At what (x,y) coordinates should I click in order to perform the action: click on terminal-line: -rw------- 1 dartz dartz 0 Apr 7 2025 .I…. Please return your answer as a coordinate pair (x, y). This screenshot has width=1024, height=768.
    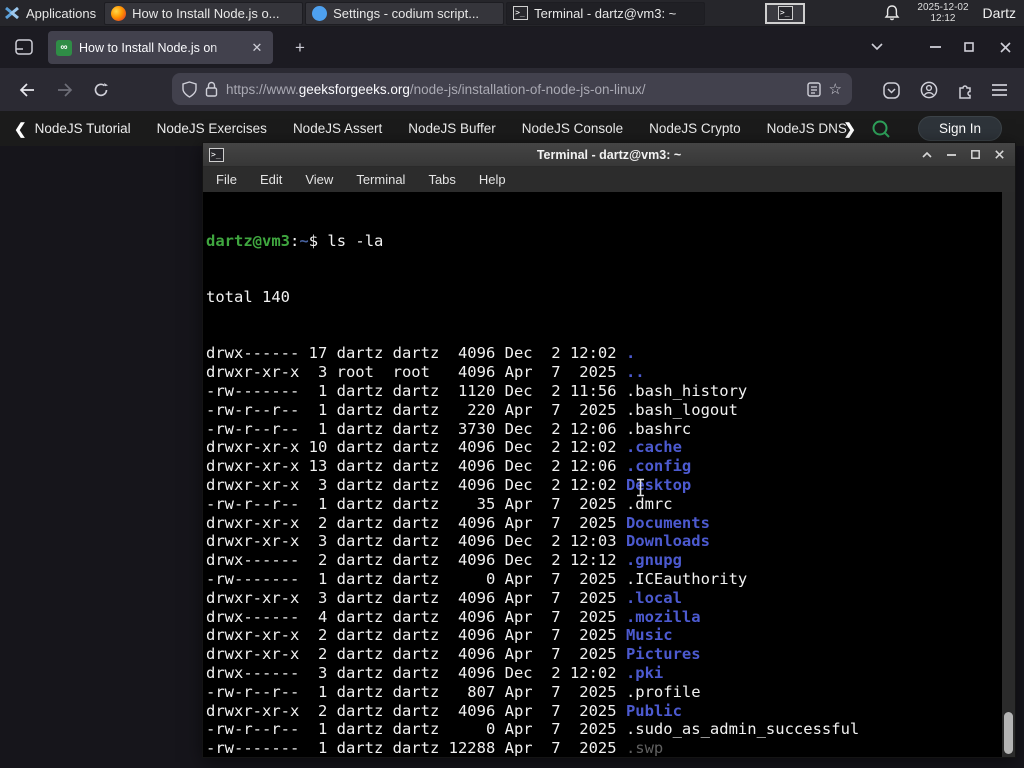
    Looking at the image, I should click on (610, 579).